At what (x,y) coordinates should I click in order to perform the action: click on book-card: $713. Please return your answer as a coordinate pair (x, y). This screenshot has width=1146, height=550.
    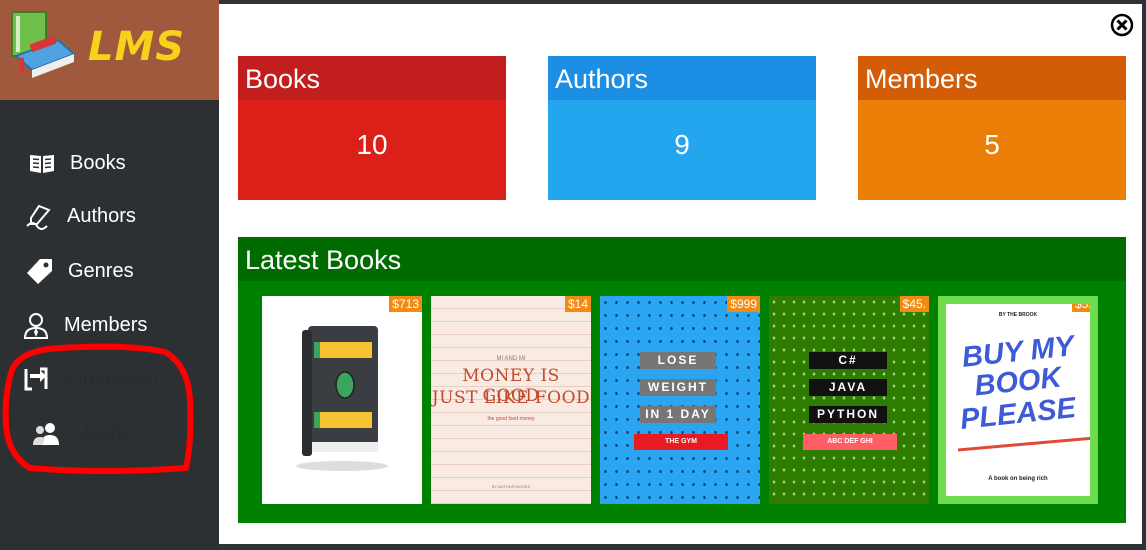
    Looking at the image, I should click on (342, 400).